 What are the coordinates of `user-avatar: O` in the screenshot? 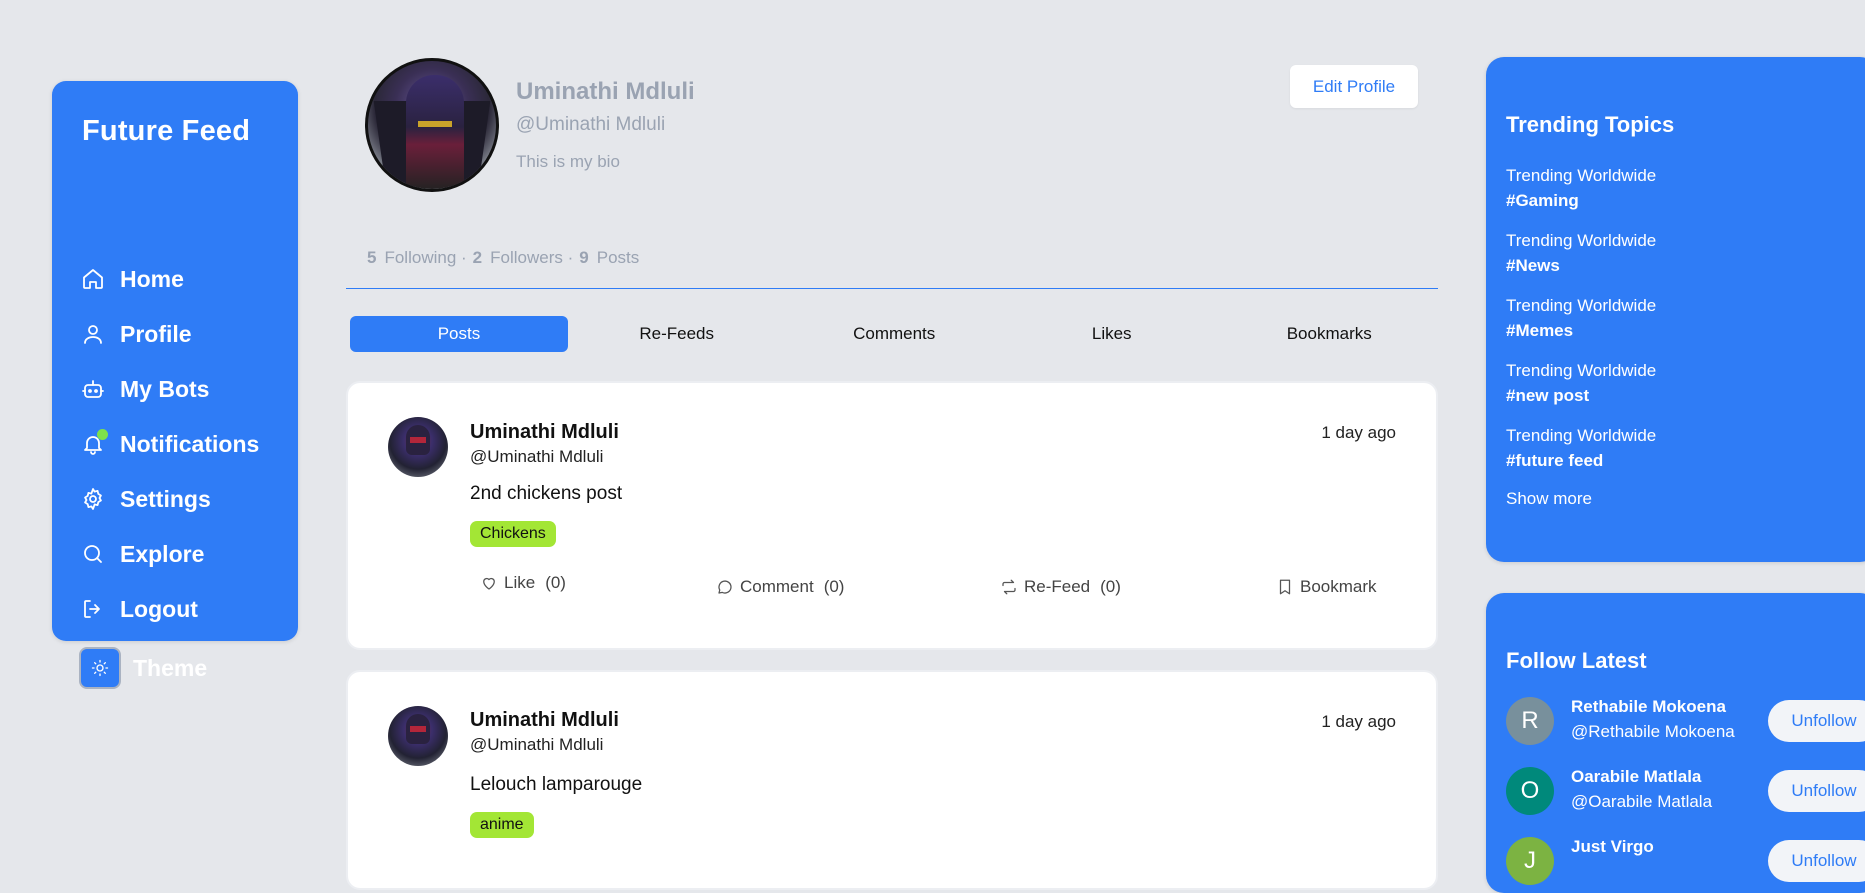 It's located at (1530, 791).